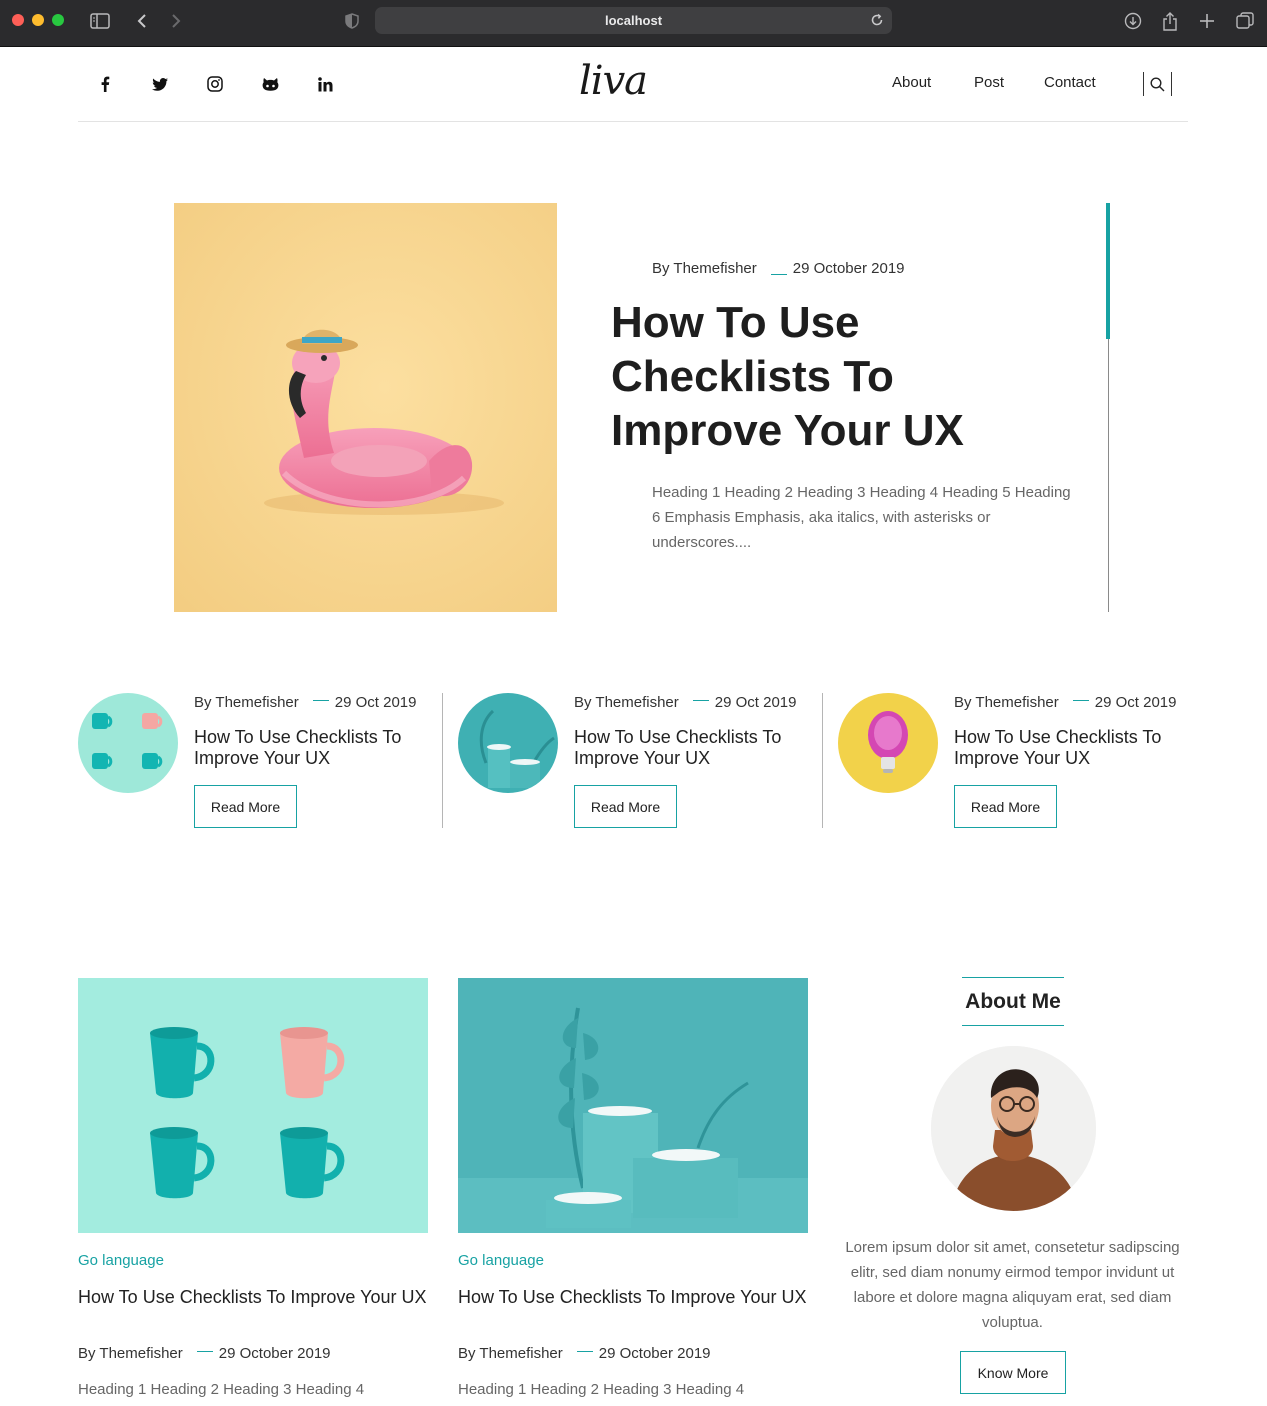 Image resolution: width=1267 pixels, height=1406 pixels. I want to click on site-header: liva About Post Contact, so click(633, 85).